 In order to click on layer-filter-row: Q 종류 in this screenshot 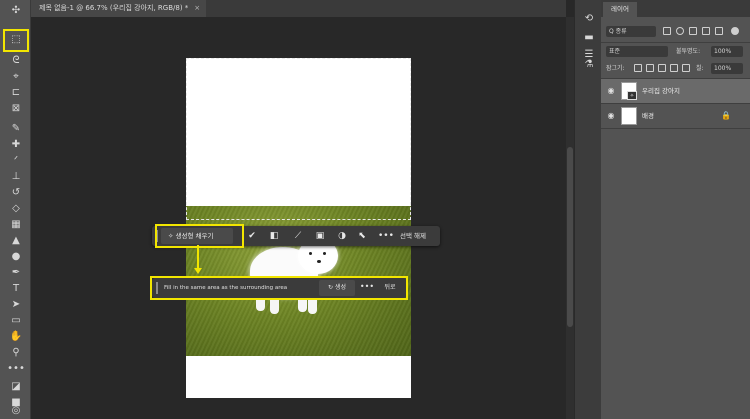, I will do `click(675, 31)`.